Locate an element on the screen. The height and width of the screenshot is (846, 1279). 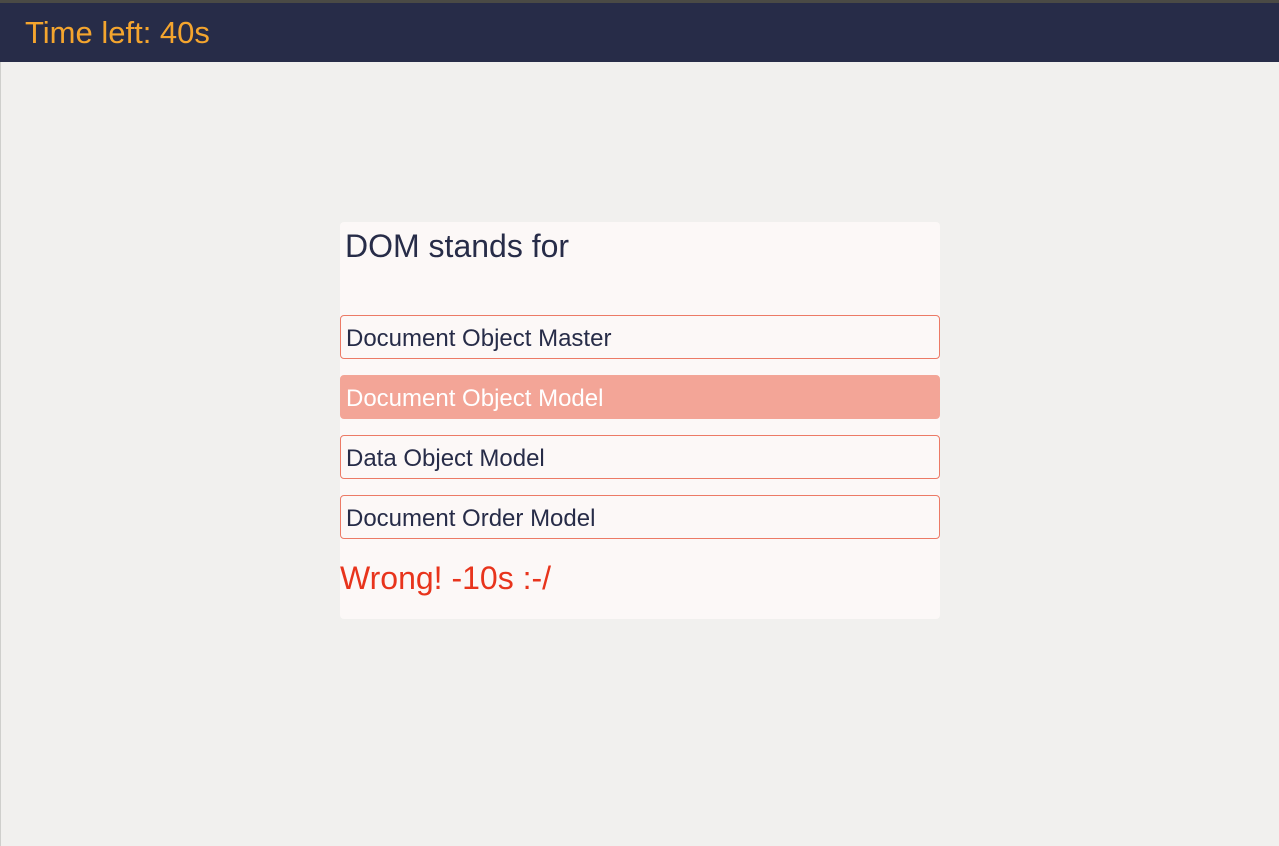
choice-button-4: Document Order Model is located at coordinates (640, 517).